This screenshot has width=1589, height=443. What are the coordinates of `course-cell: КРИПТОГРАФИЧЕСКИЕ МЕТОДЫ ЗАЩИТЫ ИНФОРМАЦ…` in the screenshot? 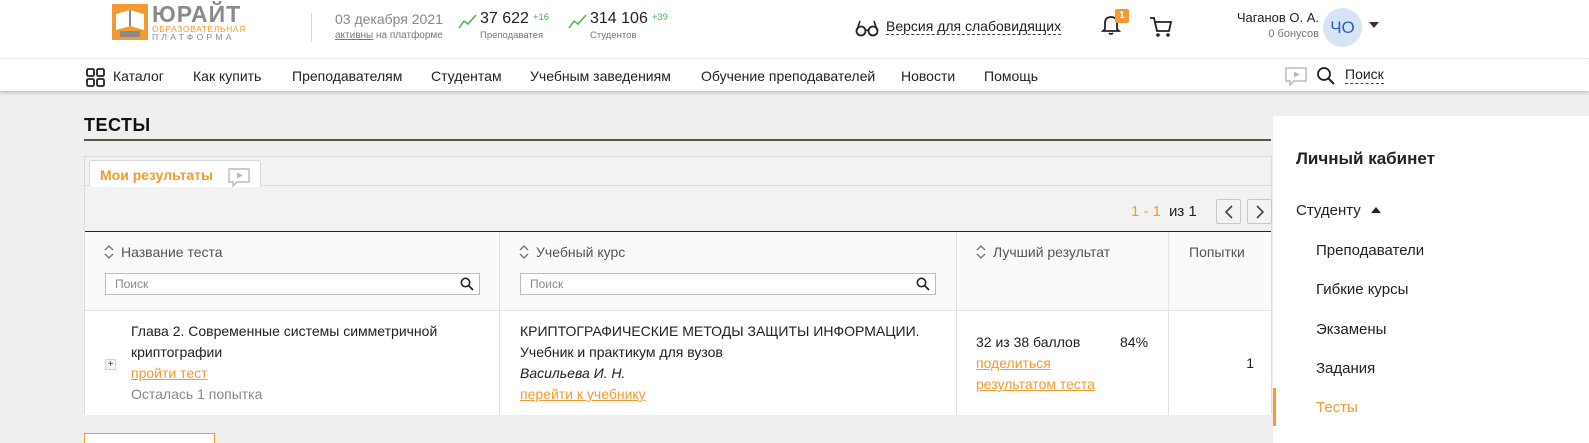 It's located at (728, 363).